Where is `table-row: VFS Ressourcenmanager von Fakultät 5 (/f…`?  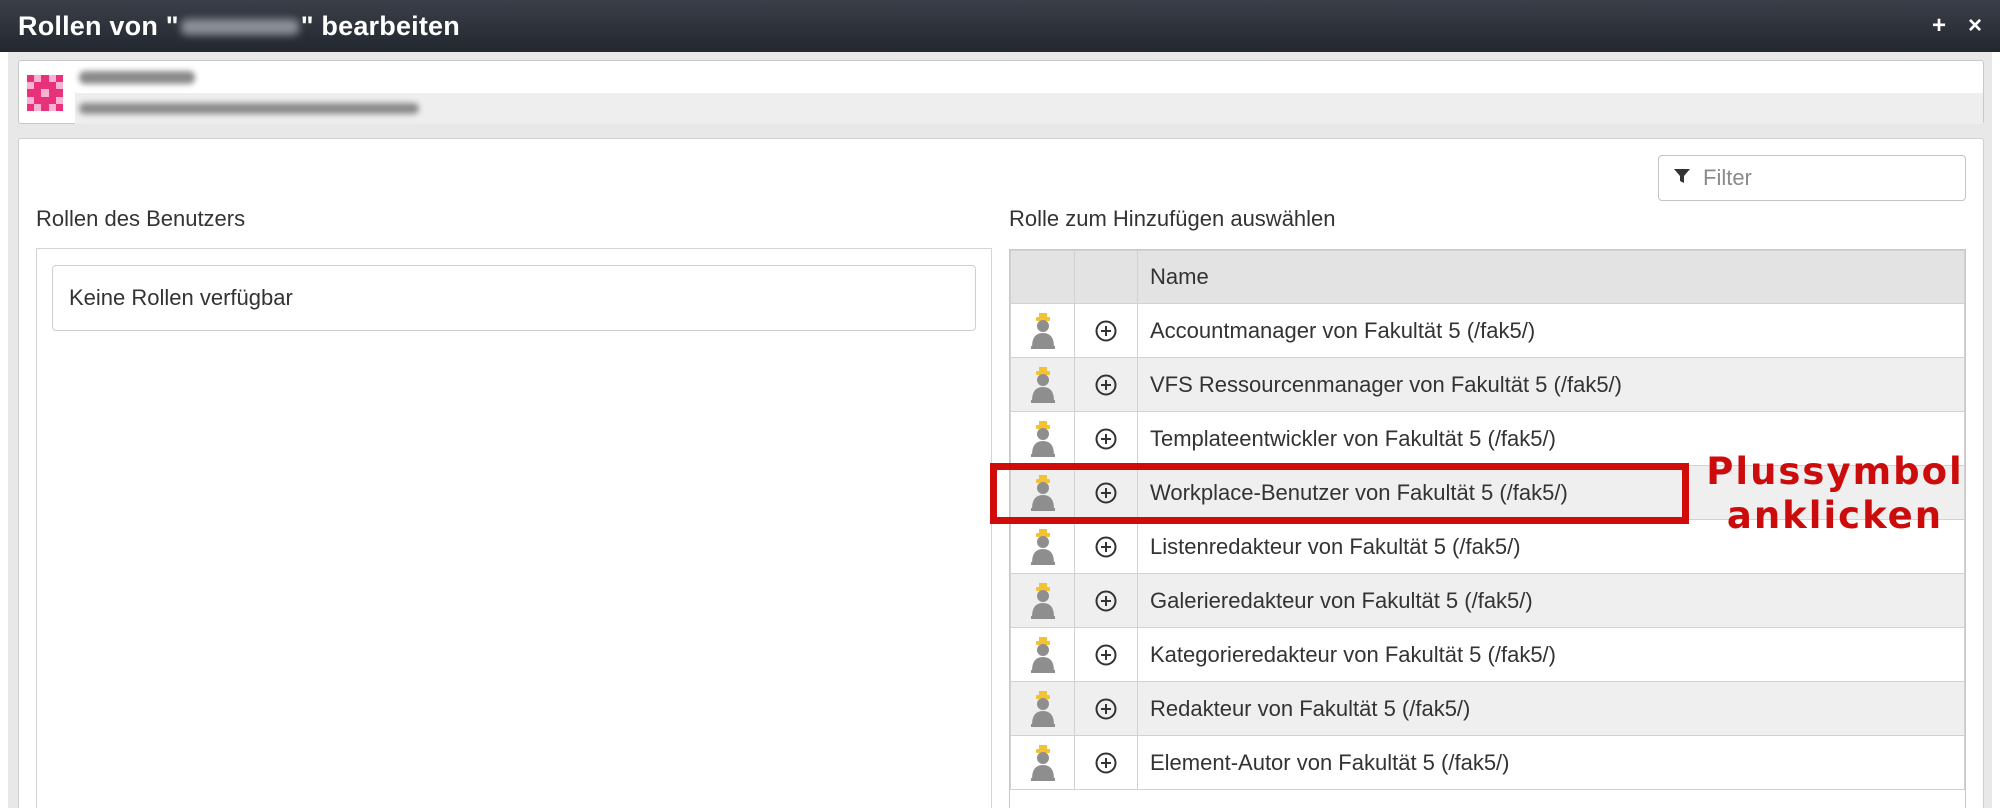
table-row: VFS Ressourcenmanager von Fakultät 5 (/f… is located at coordinates (1487, 384).